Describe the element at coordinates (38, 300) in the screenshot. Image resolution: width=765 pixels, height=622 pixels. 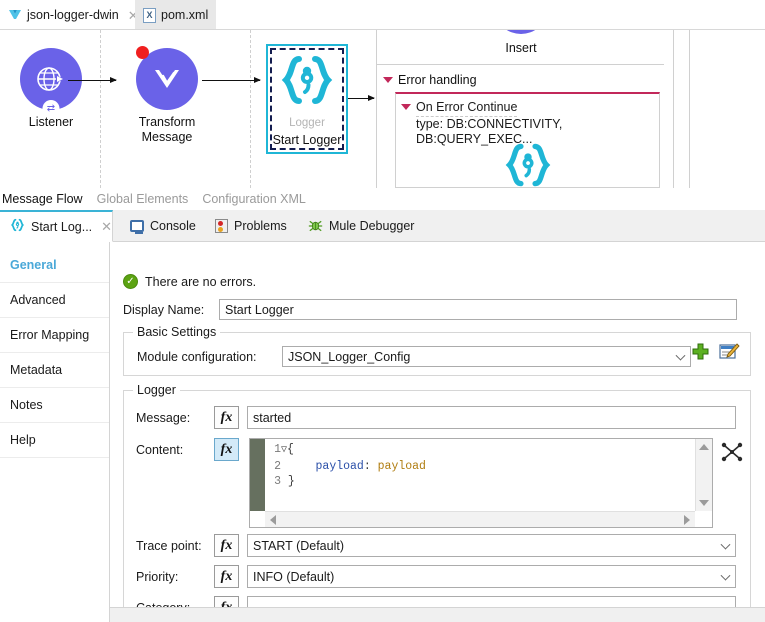
I see `sidebar-item-label: Advanced` at that location.